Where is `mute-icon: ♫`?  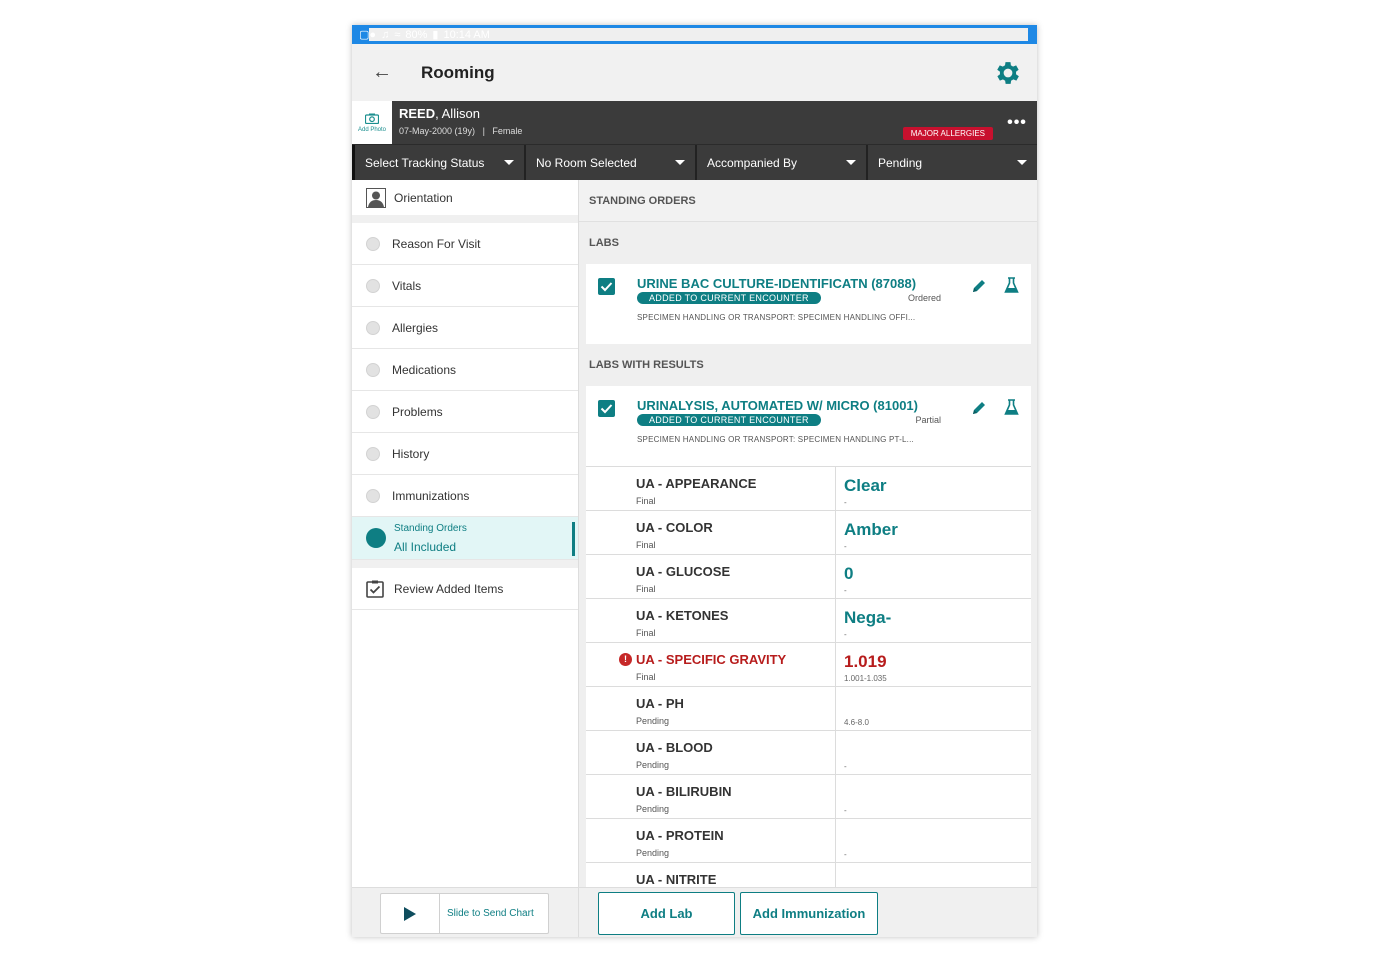
mute-icon: ♫ is located at coordinates (385, 34).